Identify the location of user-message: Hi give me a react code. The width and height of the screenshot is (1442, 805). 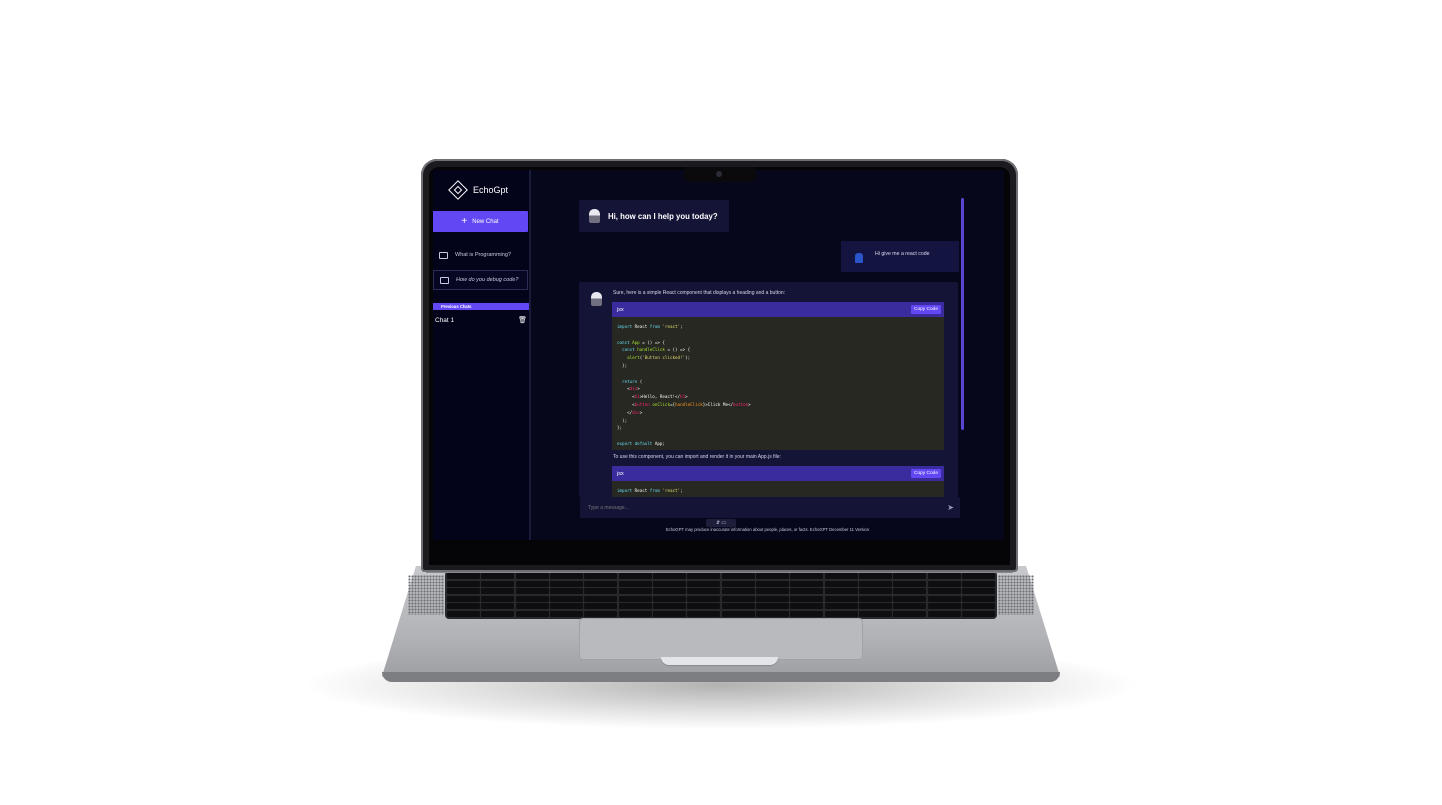
(900, 256).